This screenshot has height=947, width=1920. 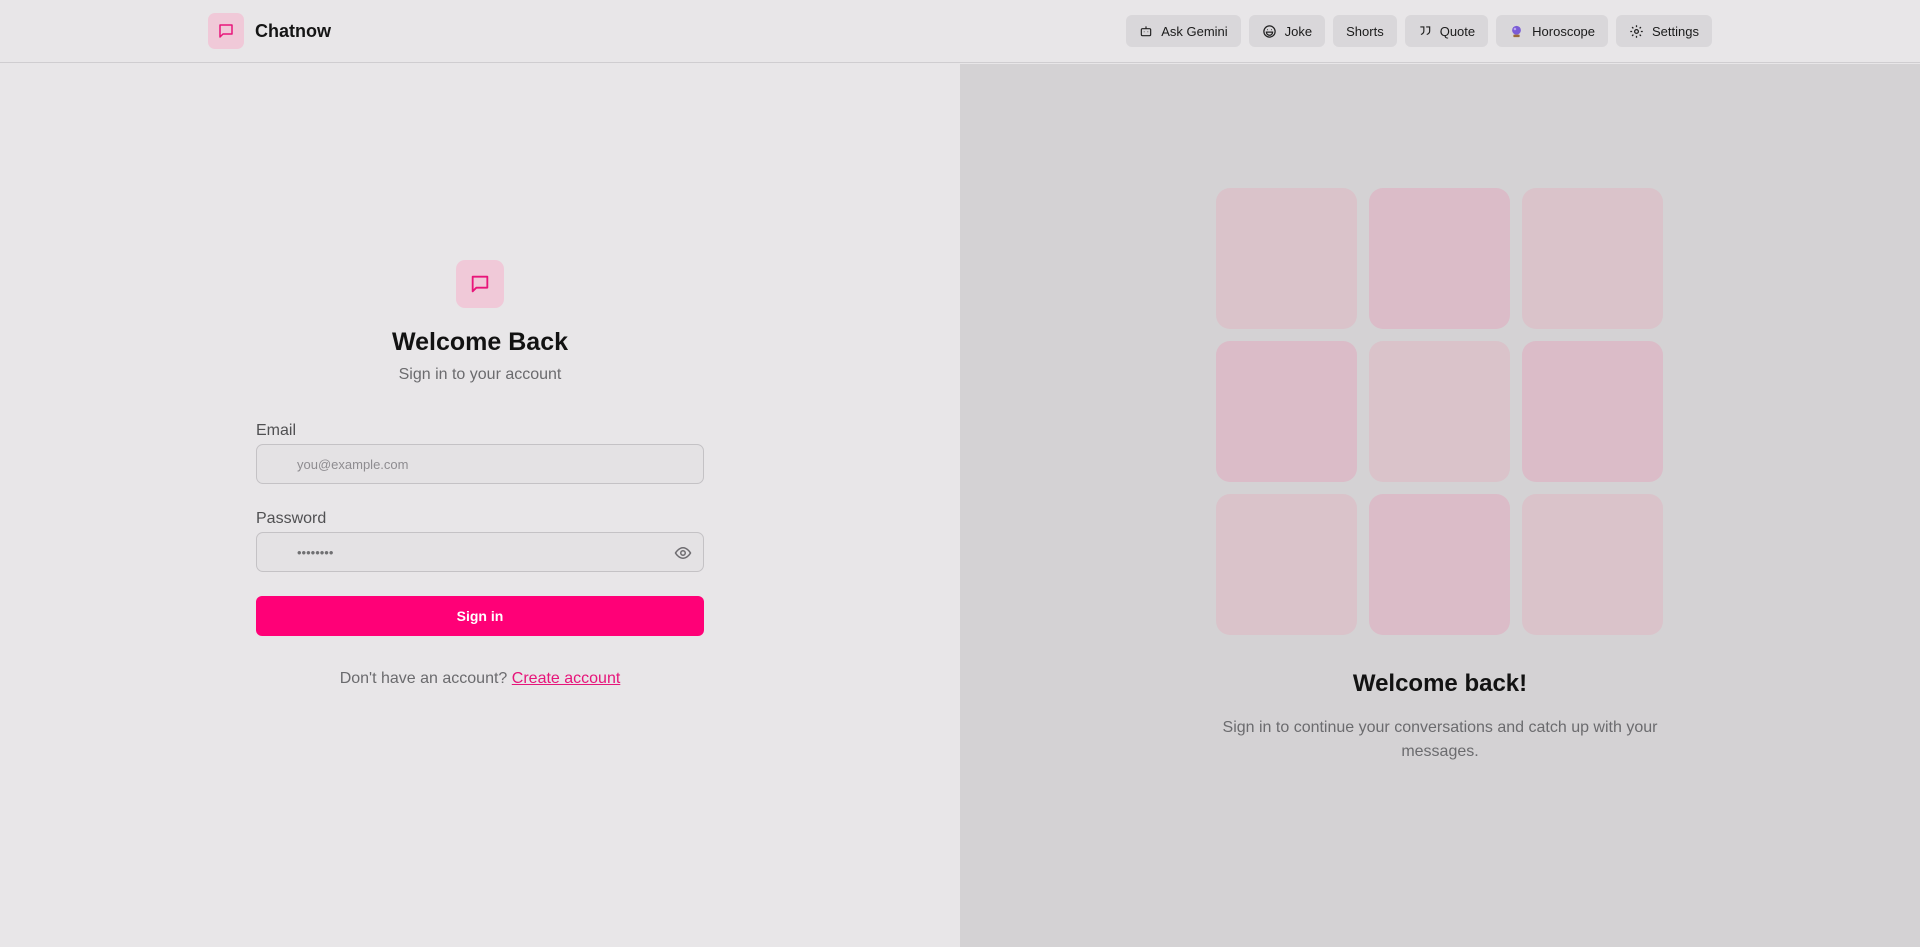 I want to click on brand: Chatnow, so click(x=269, y=31).